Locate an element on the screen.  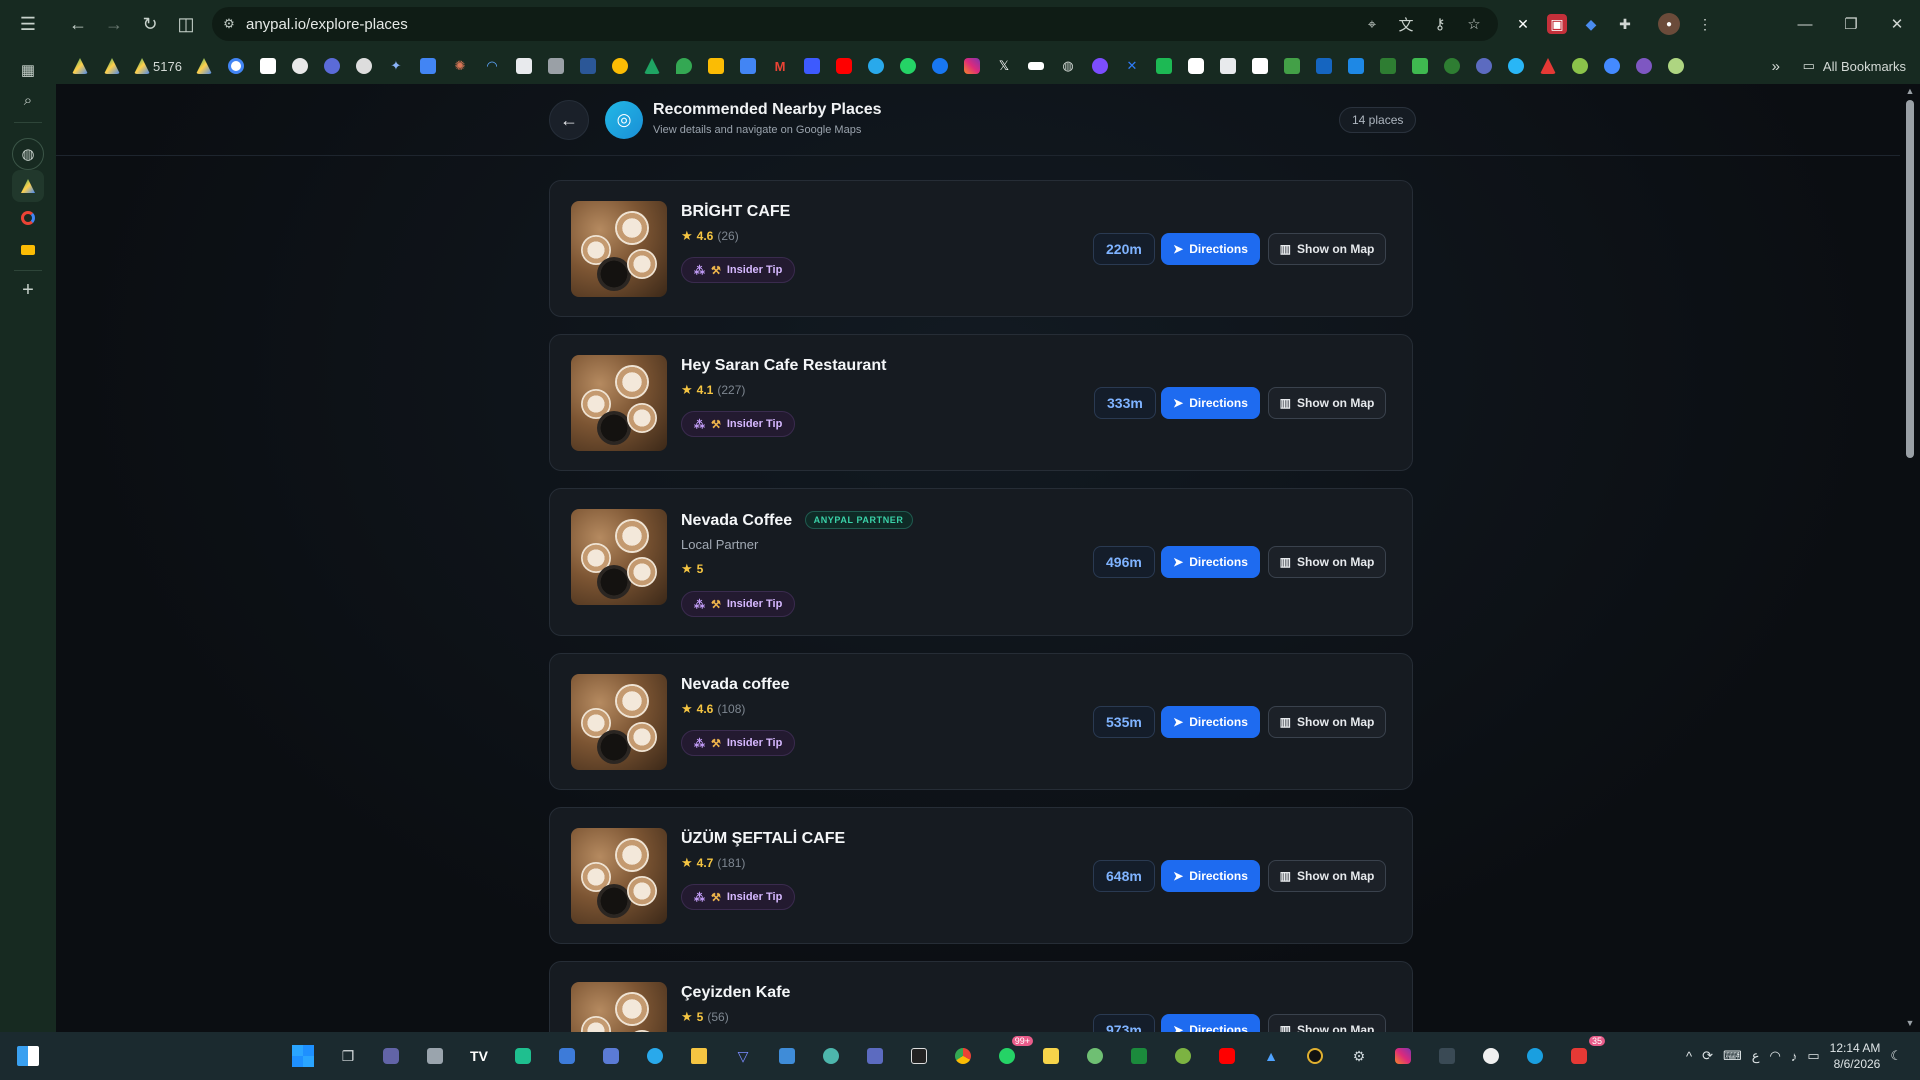
location-icon: ⌖ is located at coordinates (1372, 24).